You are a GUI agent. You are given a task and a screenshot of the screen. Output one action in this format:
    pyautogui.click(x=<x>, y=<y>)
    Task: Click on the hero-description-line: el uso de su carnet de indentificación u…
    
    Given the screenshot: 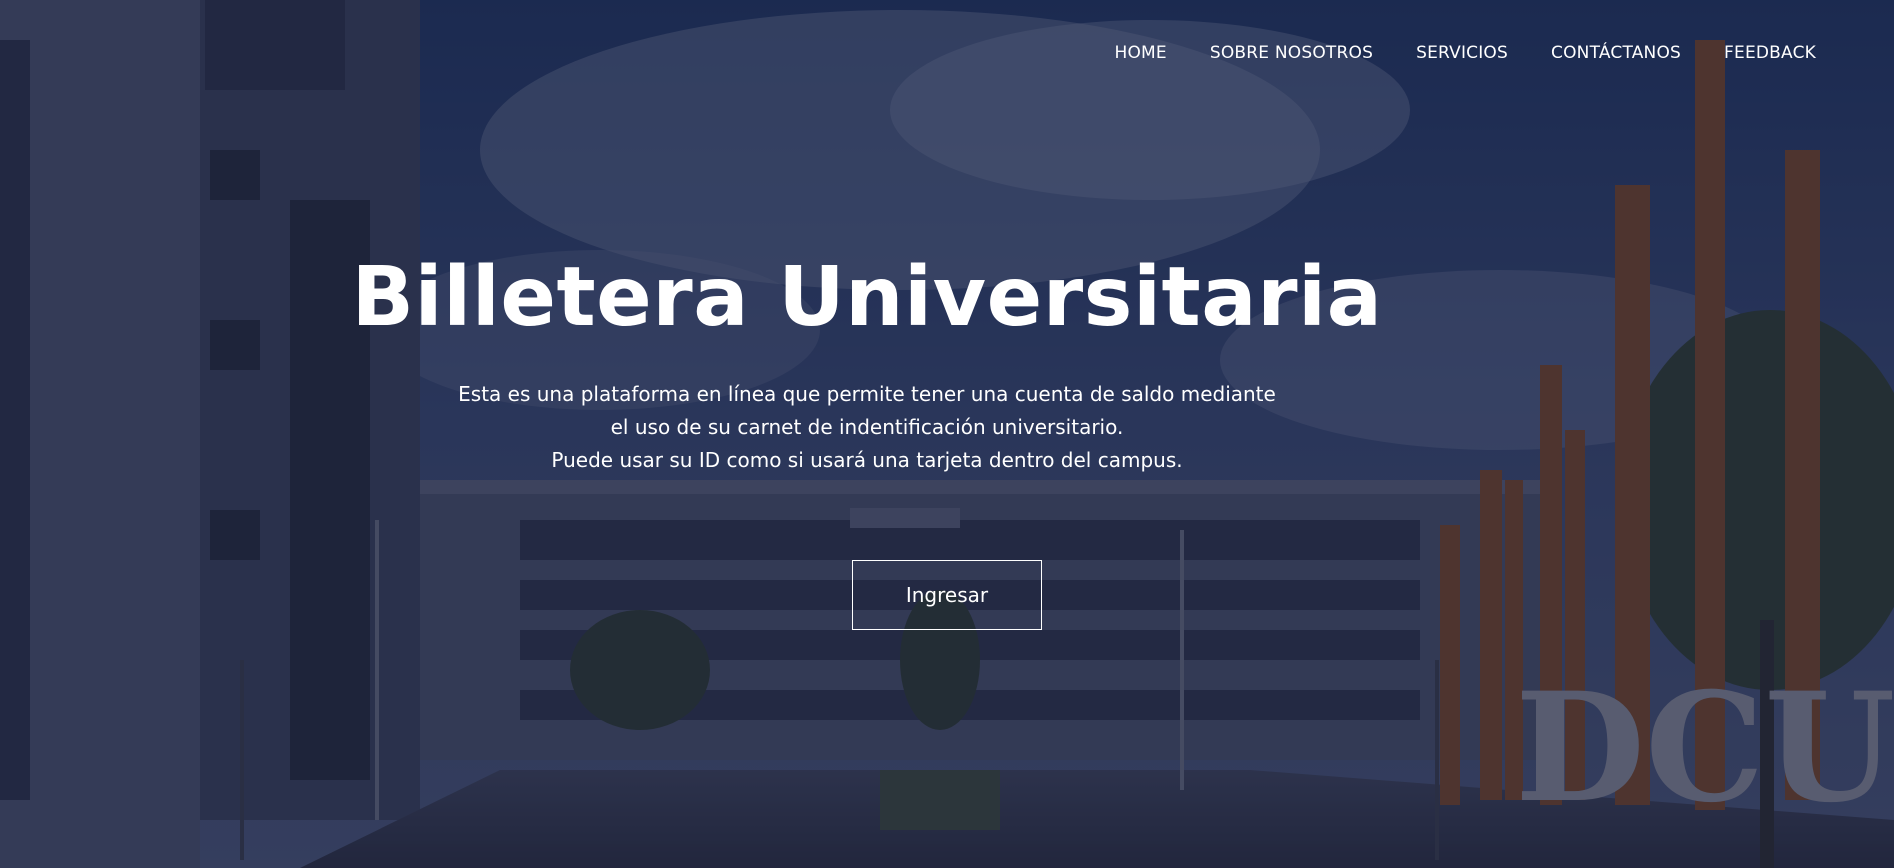 What is the action you would take?
    pyautogui.click(x=867, y=427)
    